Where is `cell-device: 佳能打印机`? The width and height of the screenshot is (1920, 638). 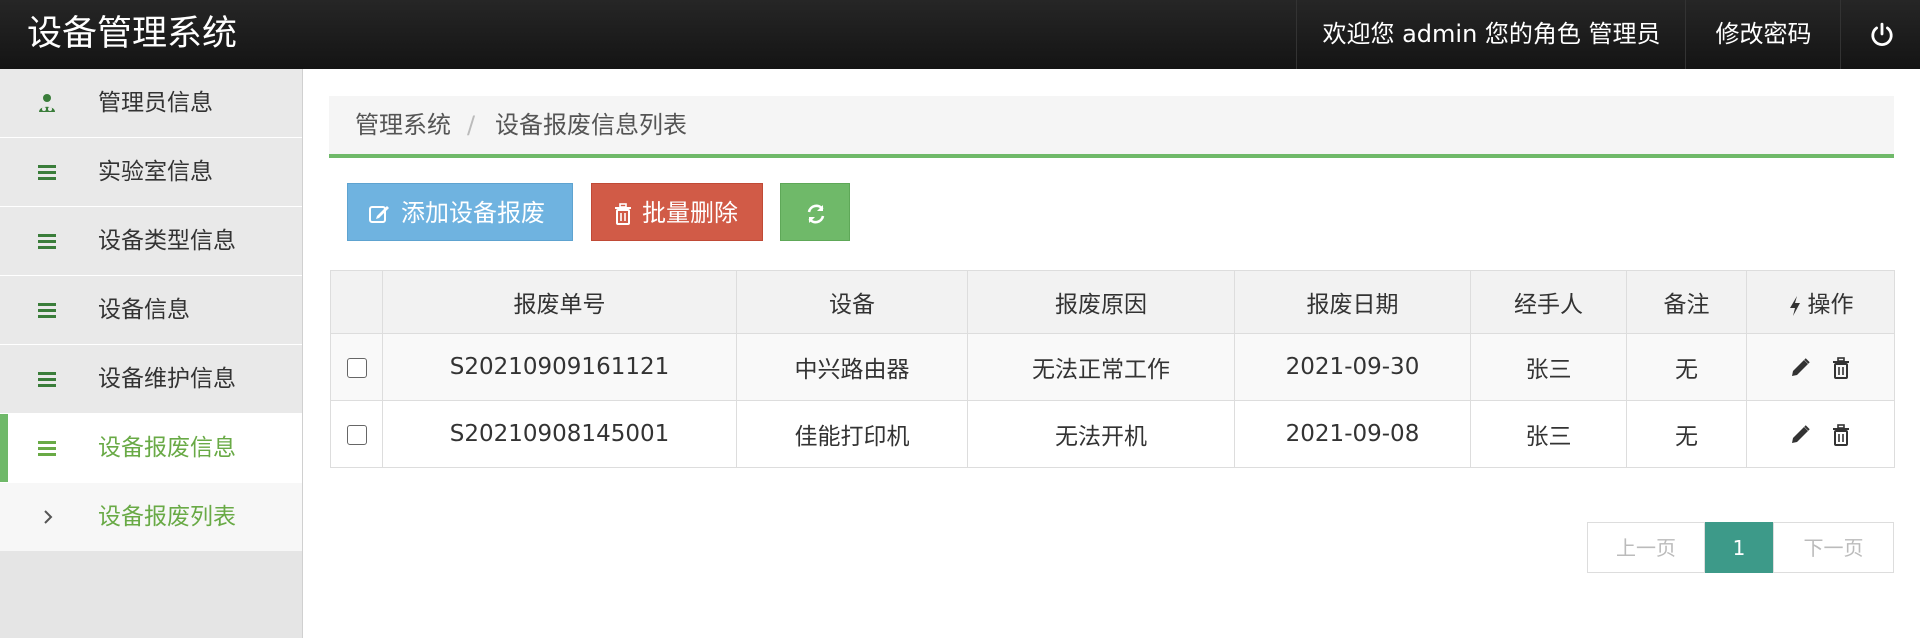 cell-device: 佳能打印机 is located at coordinates (852, 434).